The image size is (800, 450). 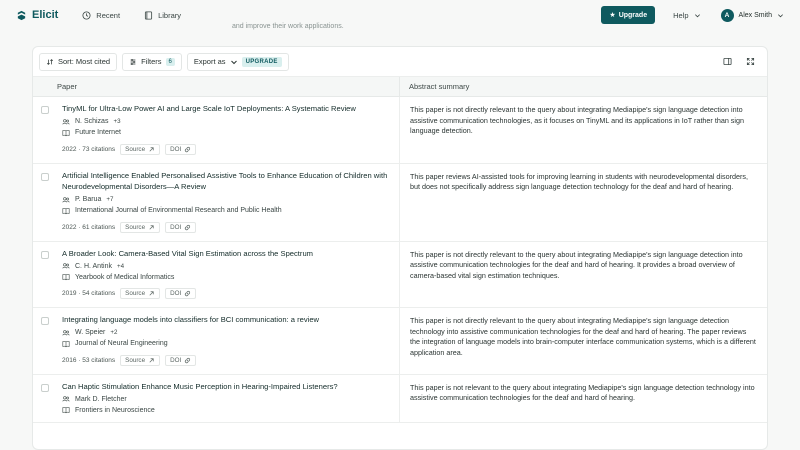 I want to click on more-authors: +7, so click(x=109, y=199).